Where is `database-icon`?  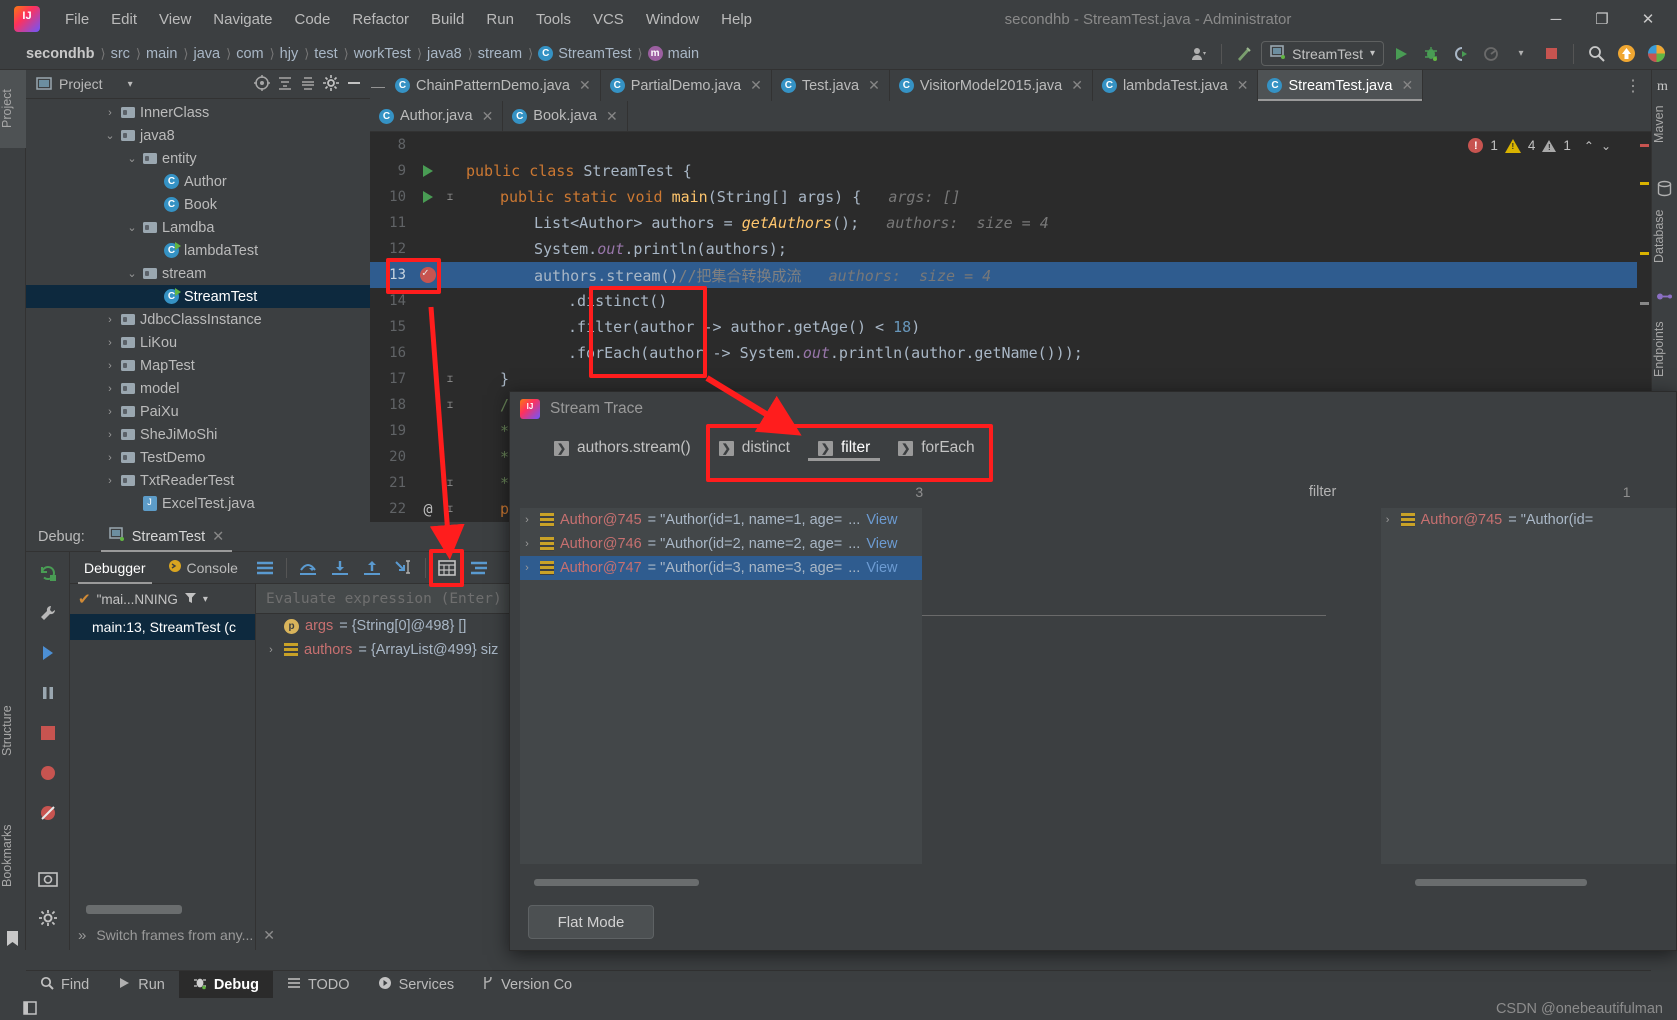
database-icon is located at coordinates (1664, 190).